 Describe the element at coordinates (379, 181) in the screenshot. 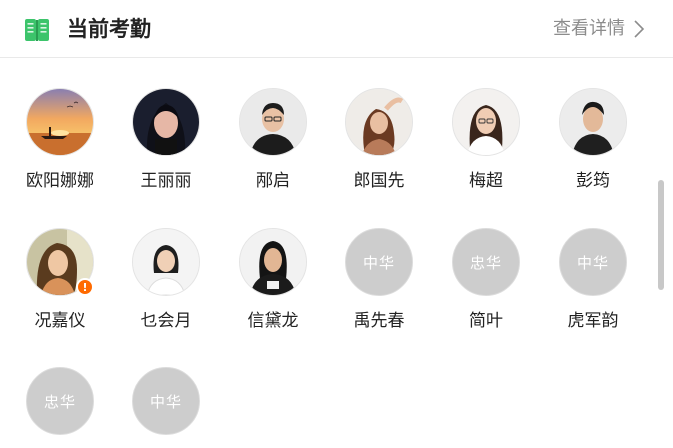

I see `member-name: 郎国先` at that location.